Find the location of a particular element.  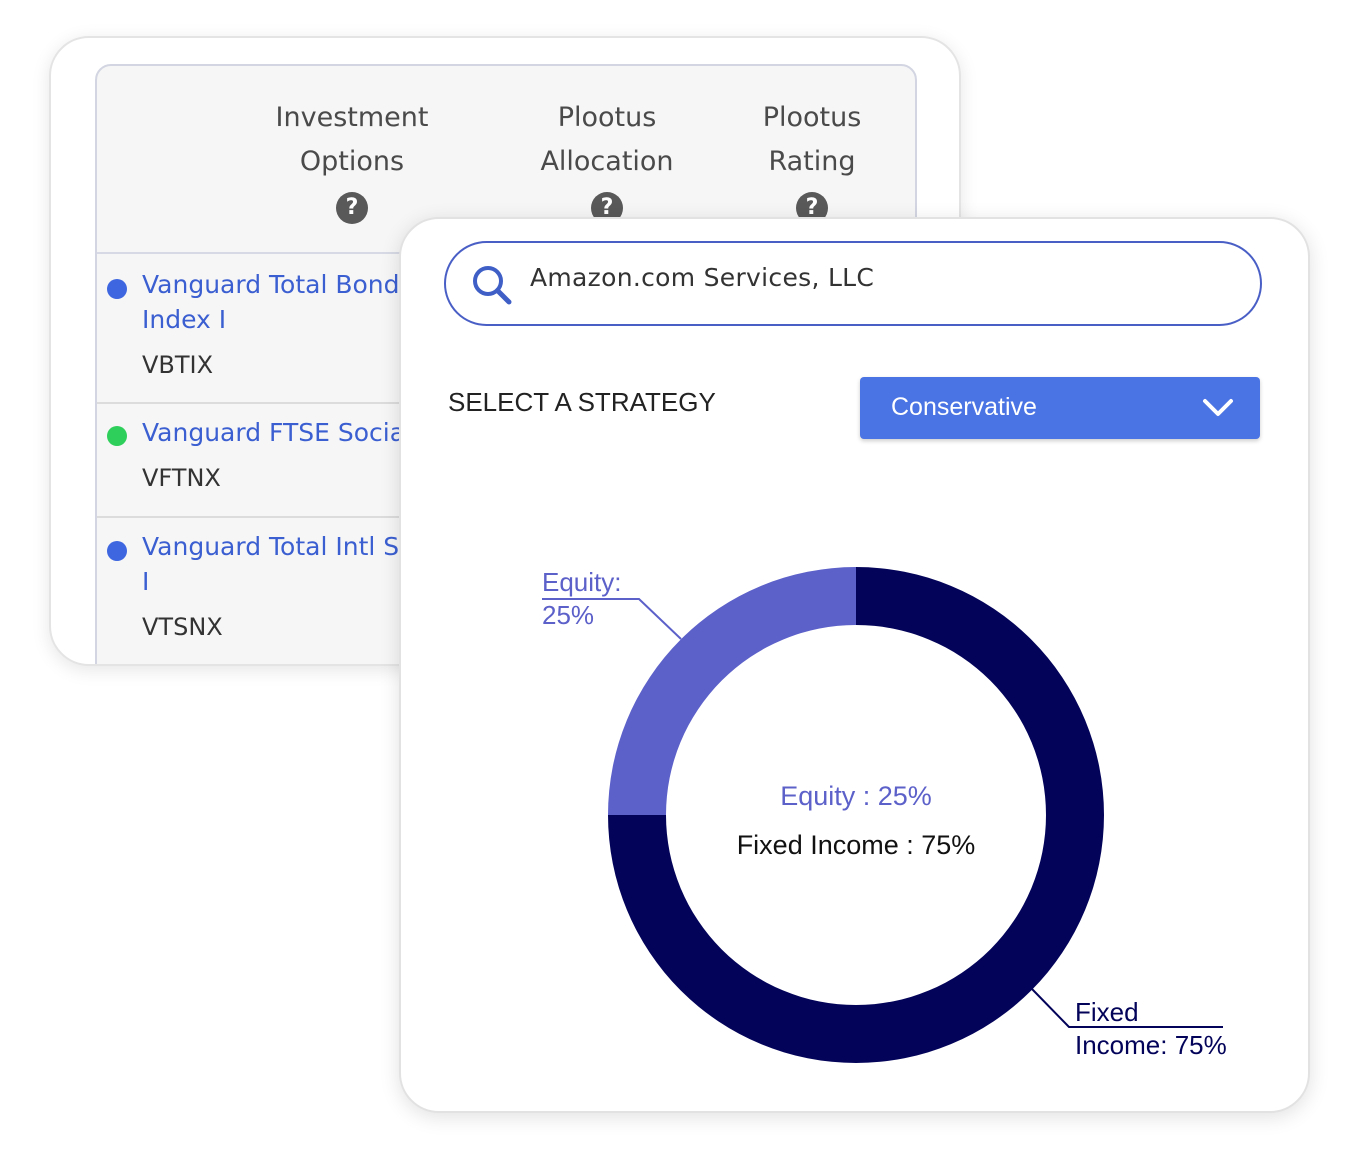

column-header-investment-options: Investment Options ? is located at coordinates (352, 162).